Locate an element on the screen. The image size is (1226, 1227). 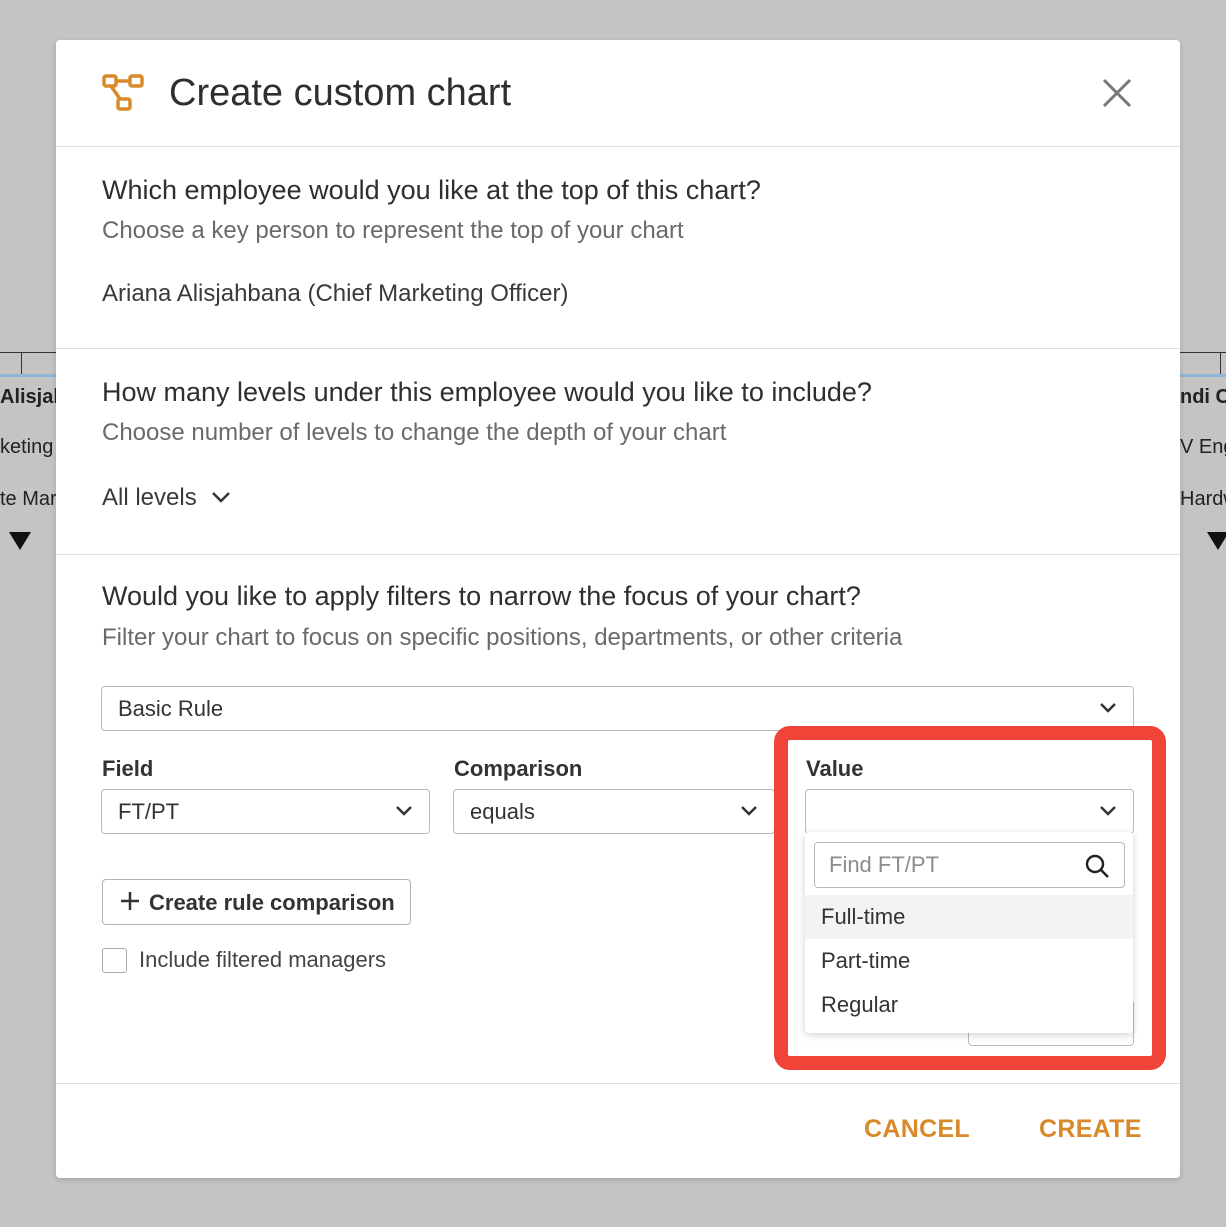
levels-value: All levels is located at coordinates (149, 497).